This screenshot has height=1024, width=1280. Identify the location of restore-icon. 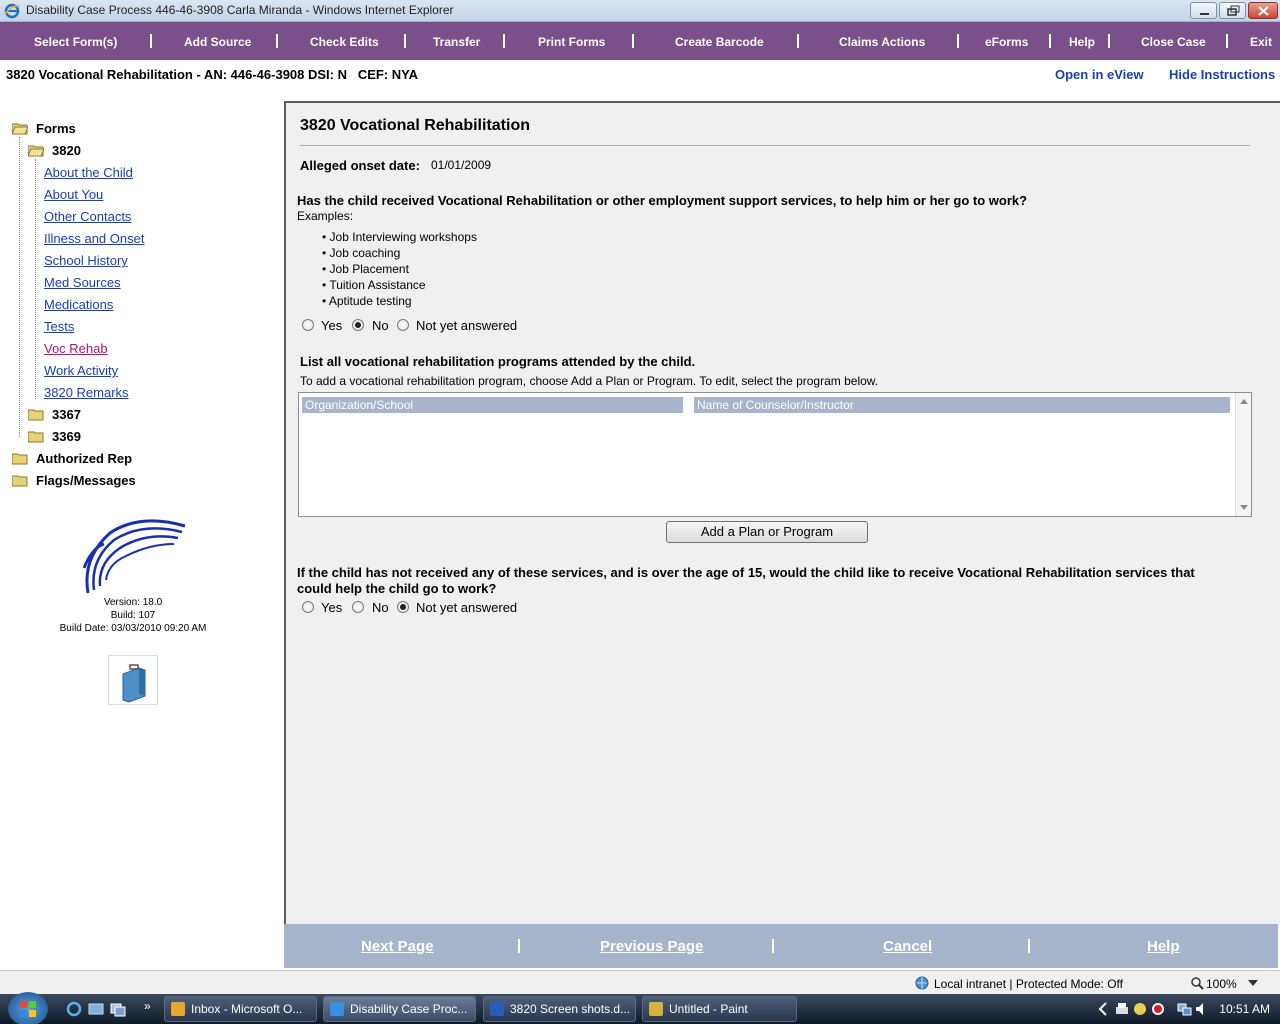
(1233, 10).